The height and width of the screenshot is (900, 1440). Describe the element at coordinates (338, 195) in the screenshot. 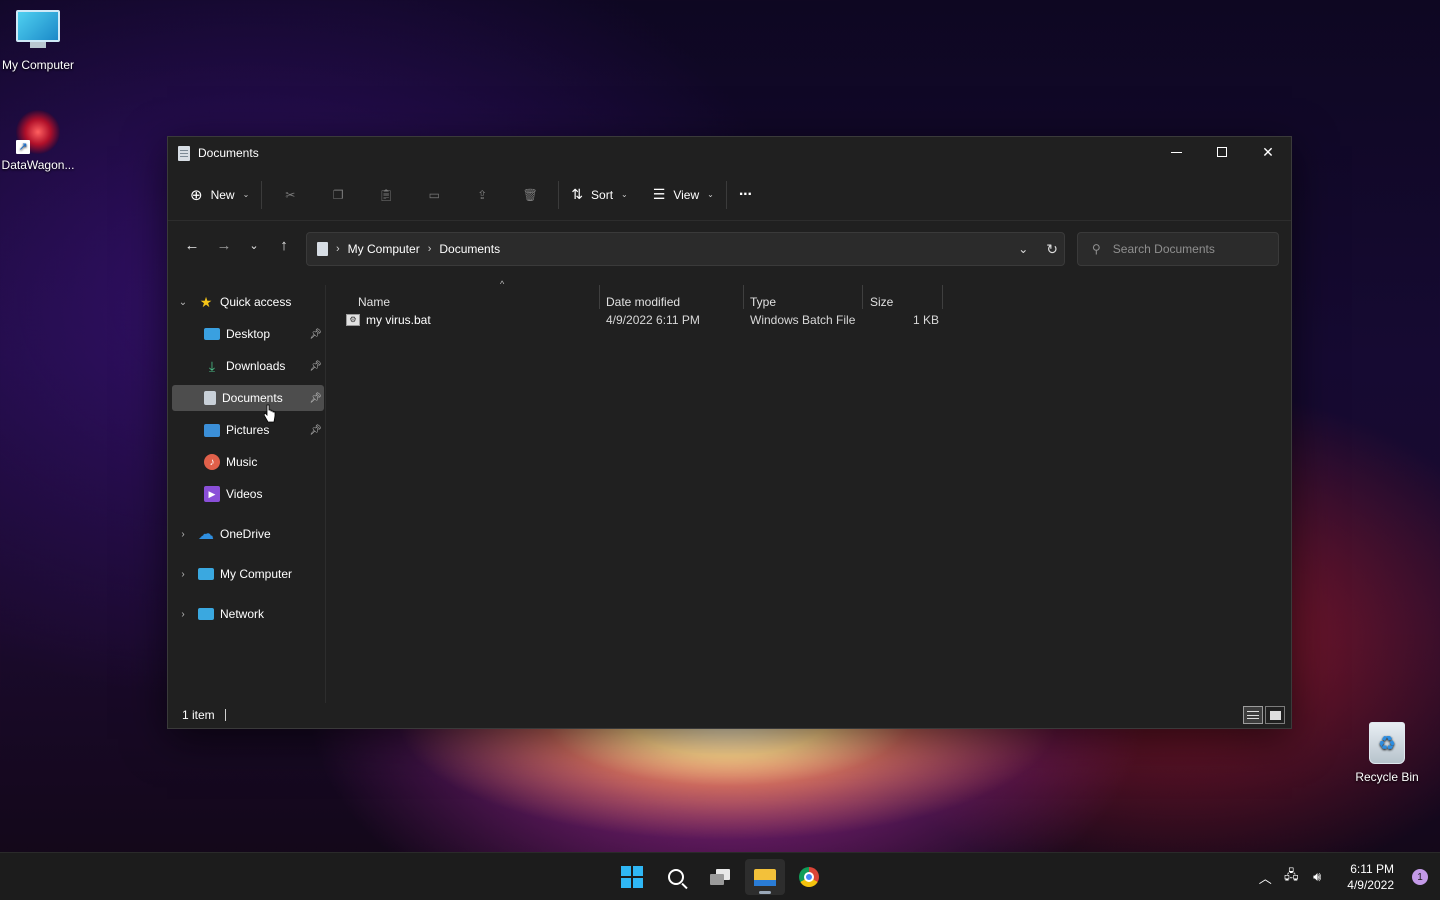

I see `copy-button: ❐` at that location.